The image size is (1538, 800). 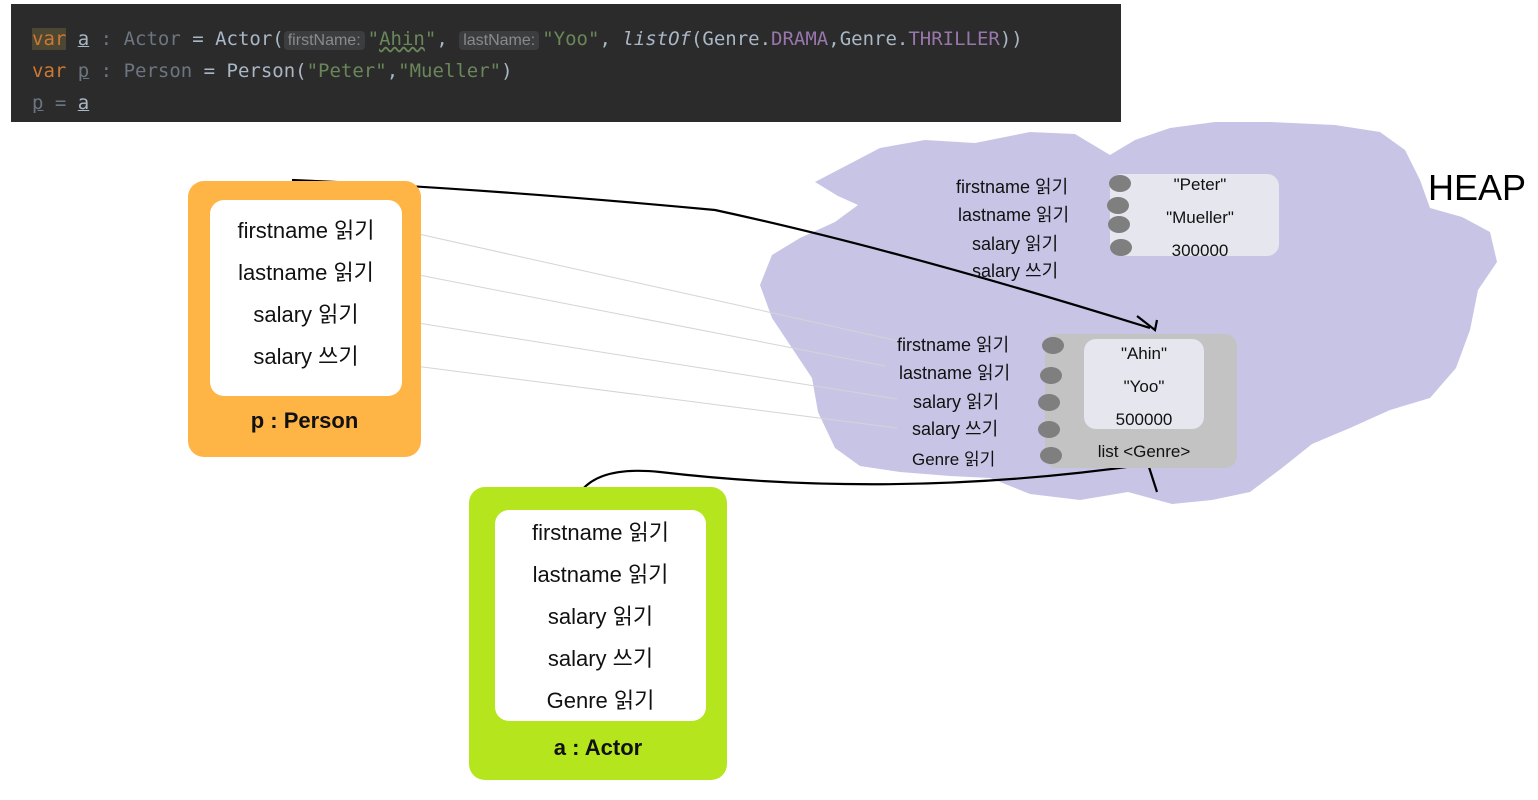 What do you see at coordinates (1200, 184) in the screenshot?
I see `heap-person-value: "Peter"` at bounding box center [1200, 184].